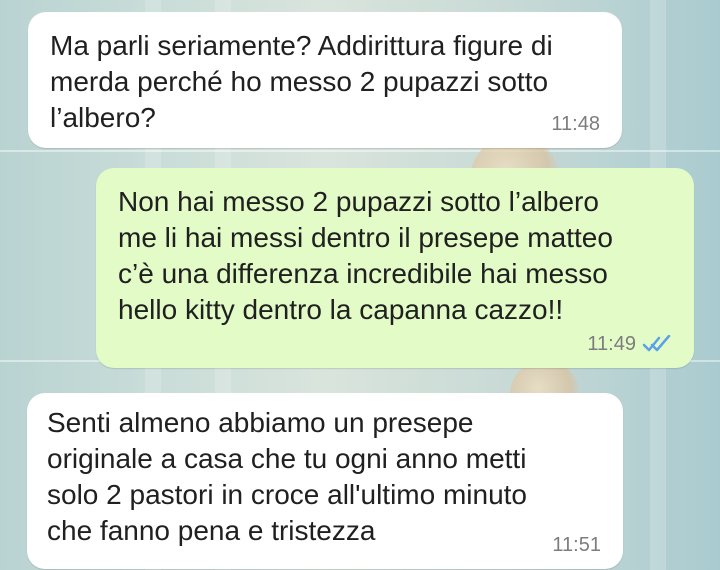  I want to click on double-check-icon, so click(656, 343).